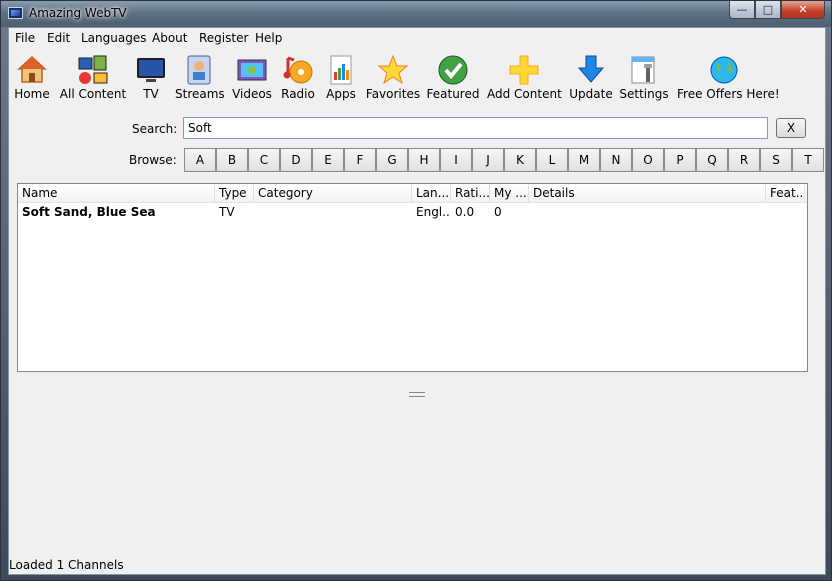 Image resolution: width=832 pixels, height=581 pixels. What do you see at coordinates (591, 70) in the screenshot?
I see `download-arrow-icon` at bounding box center [591, 70].